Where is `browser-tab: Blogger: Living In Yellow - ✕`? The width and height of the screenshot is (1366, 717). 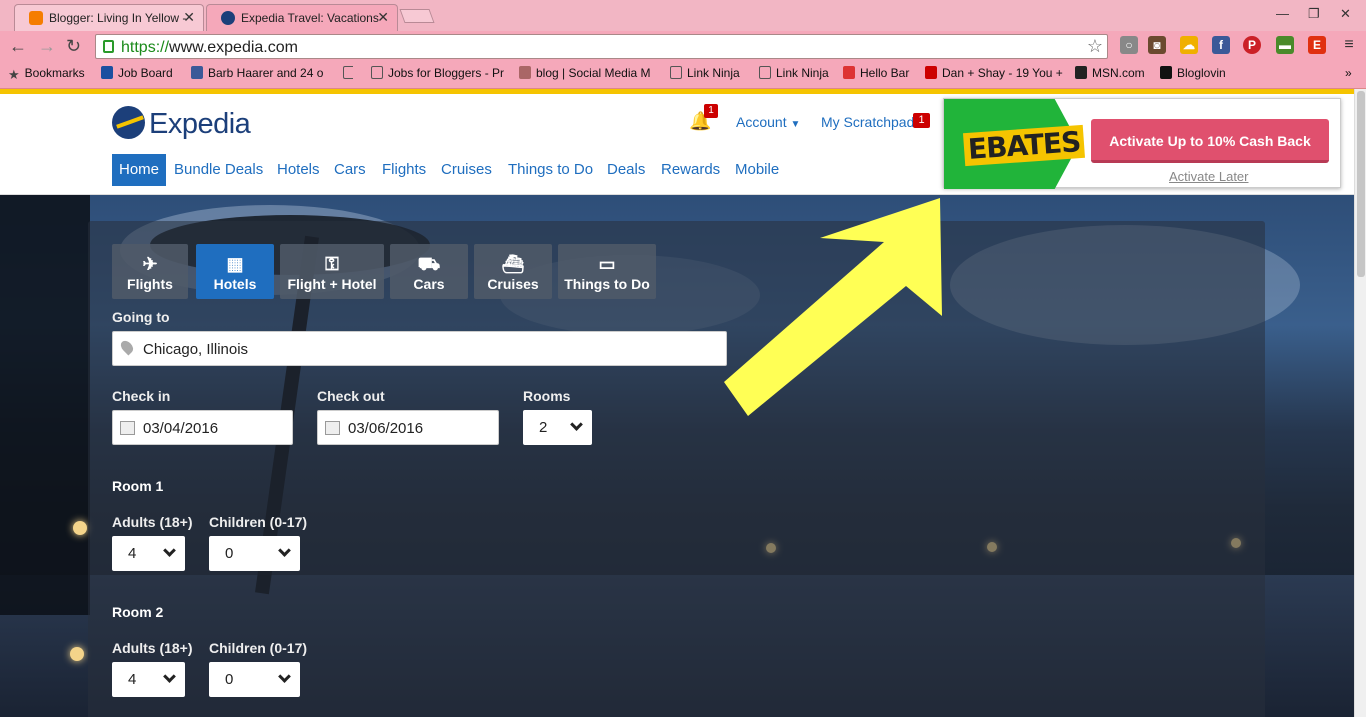 browser-tab: Blogger: Living In Yellow - ✕ is located at coordinates (109, 17).